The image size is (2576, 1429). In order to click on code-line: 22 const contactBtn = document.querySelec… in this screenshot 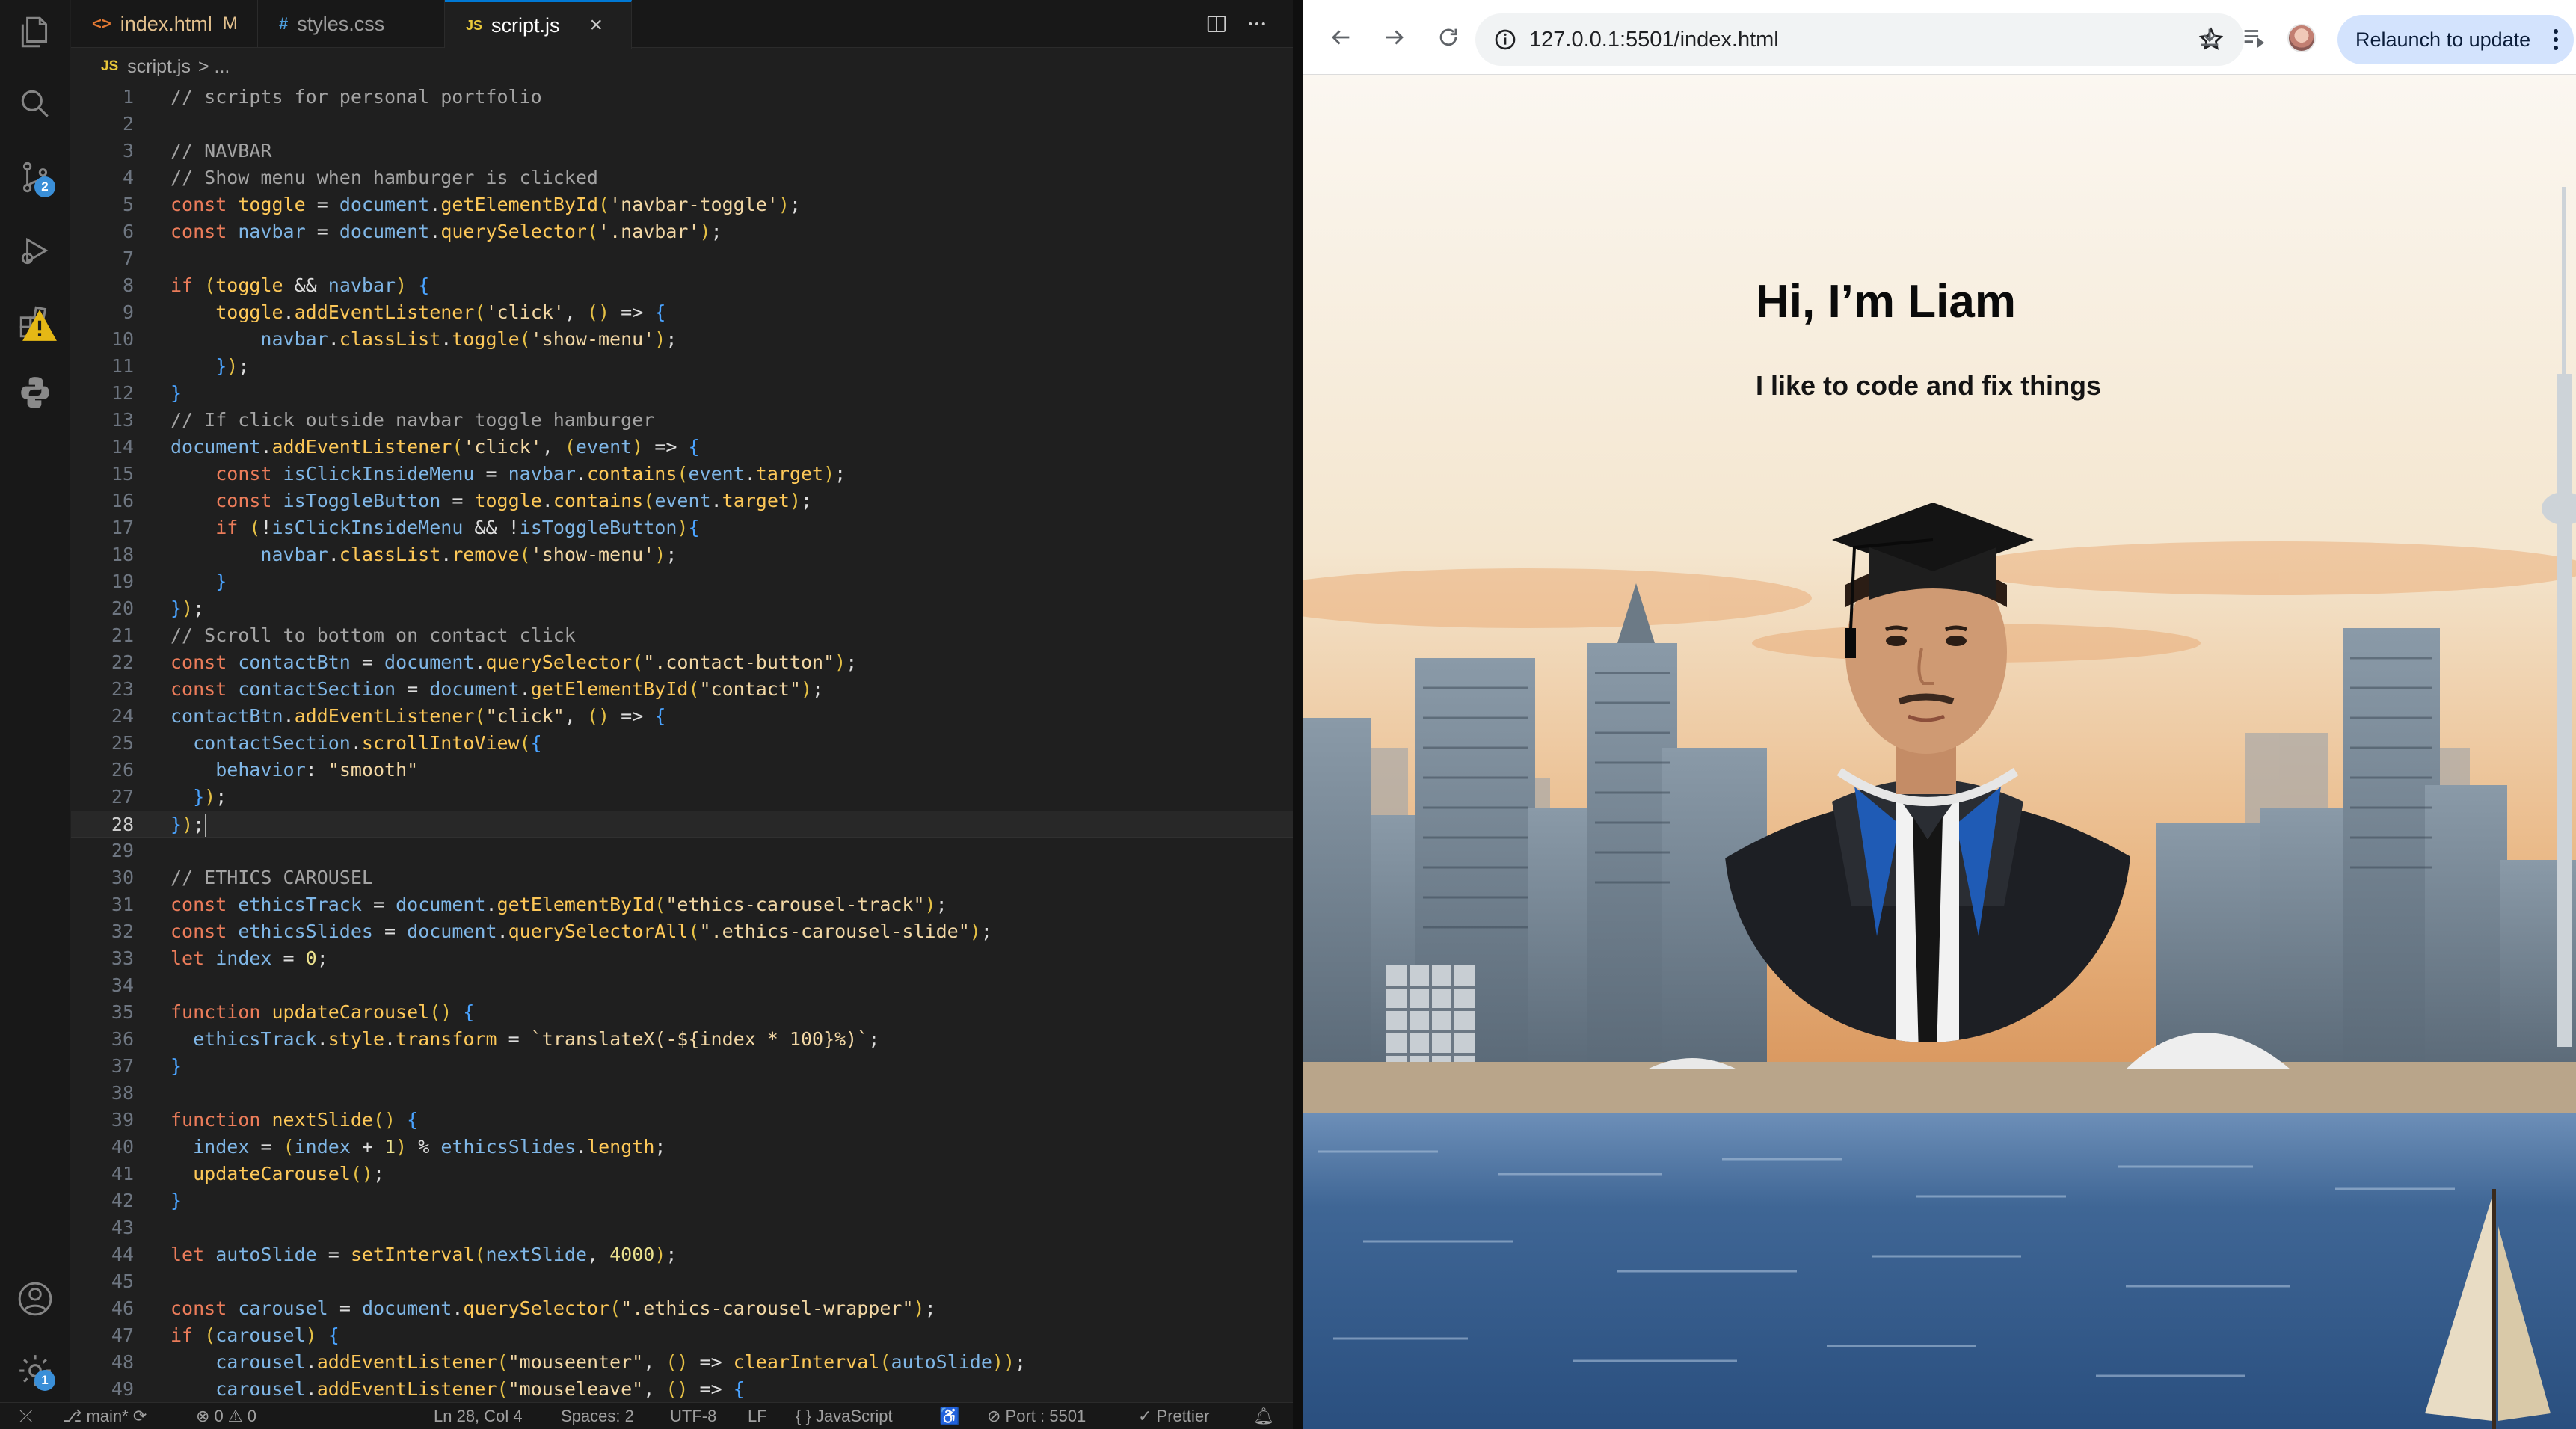, I will do `click(682, 663)`.